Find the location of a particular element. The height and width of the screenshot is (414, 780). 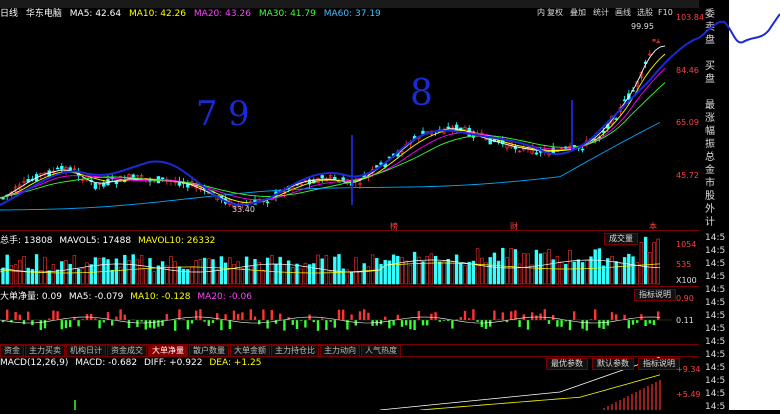

indicator-tab: 大单金额 is located at coordinates (250, 351).